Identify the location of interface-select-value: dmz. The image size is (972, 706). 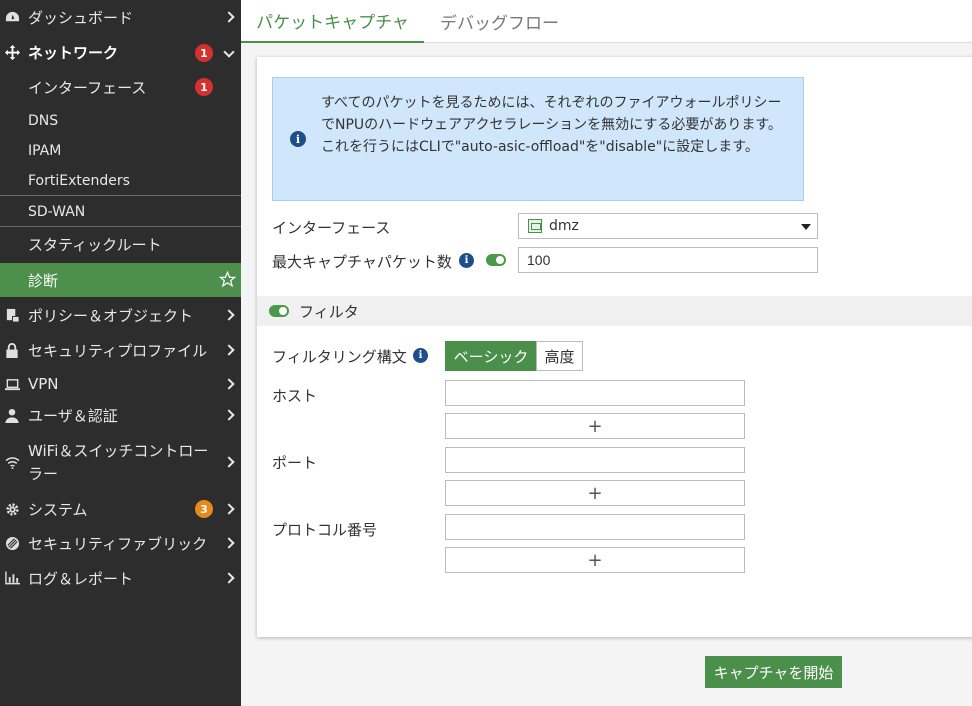
(564, 226).